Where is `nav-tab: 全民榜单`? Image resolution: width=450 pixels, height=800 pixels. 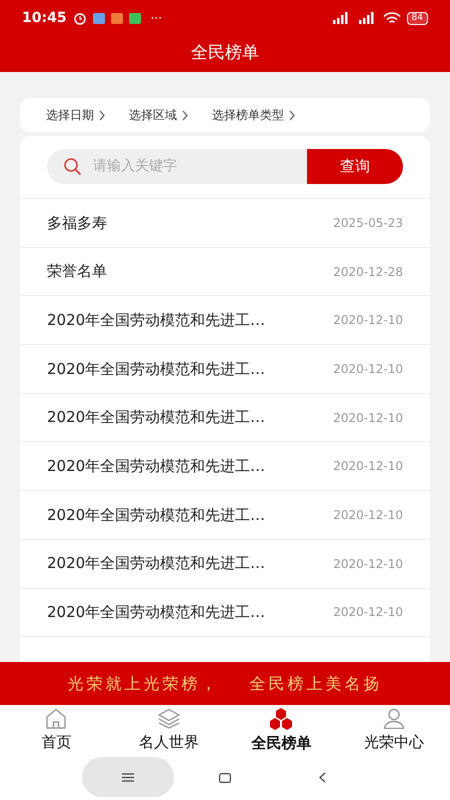
nav-tab: 全民榜单 is located at coordinates (281, 743).